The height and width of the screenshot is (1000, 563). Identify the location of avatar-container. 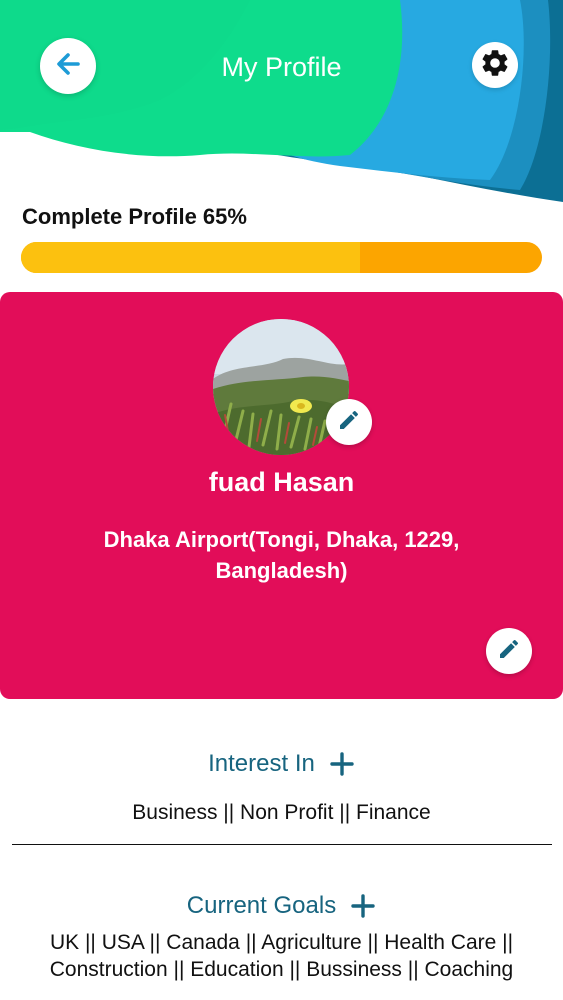
(292, 387).